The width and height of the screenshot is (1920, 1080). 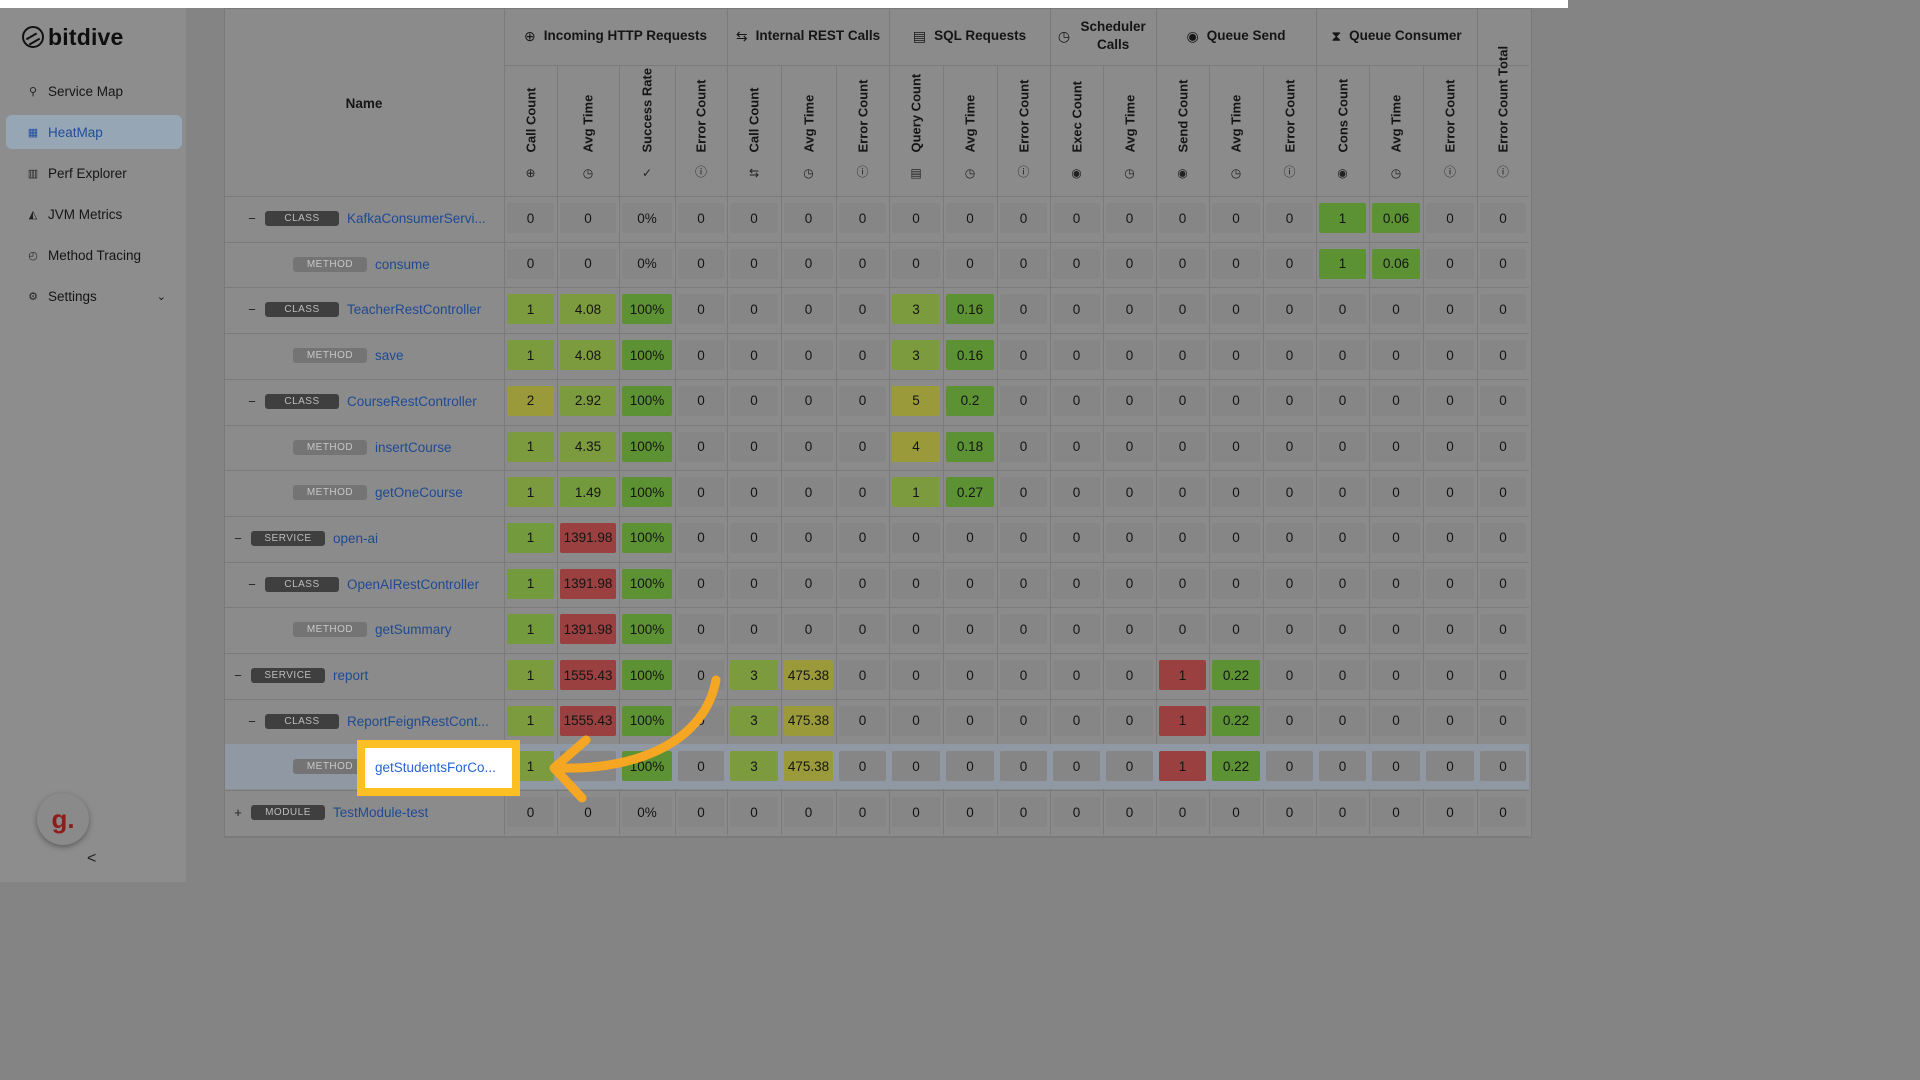 What do you see at coordinates (808, 36) in the screenshot?
I see `group-header-internal-rest-calls: ⇆ Internal REST Calls` at bounding box center [808, 36].